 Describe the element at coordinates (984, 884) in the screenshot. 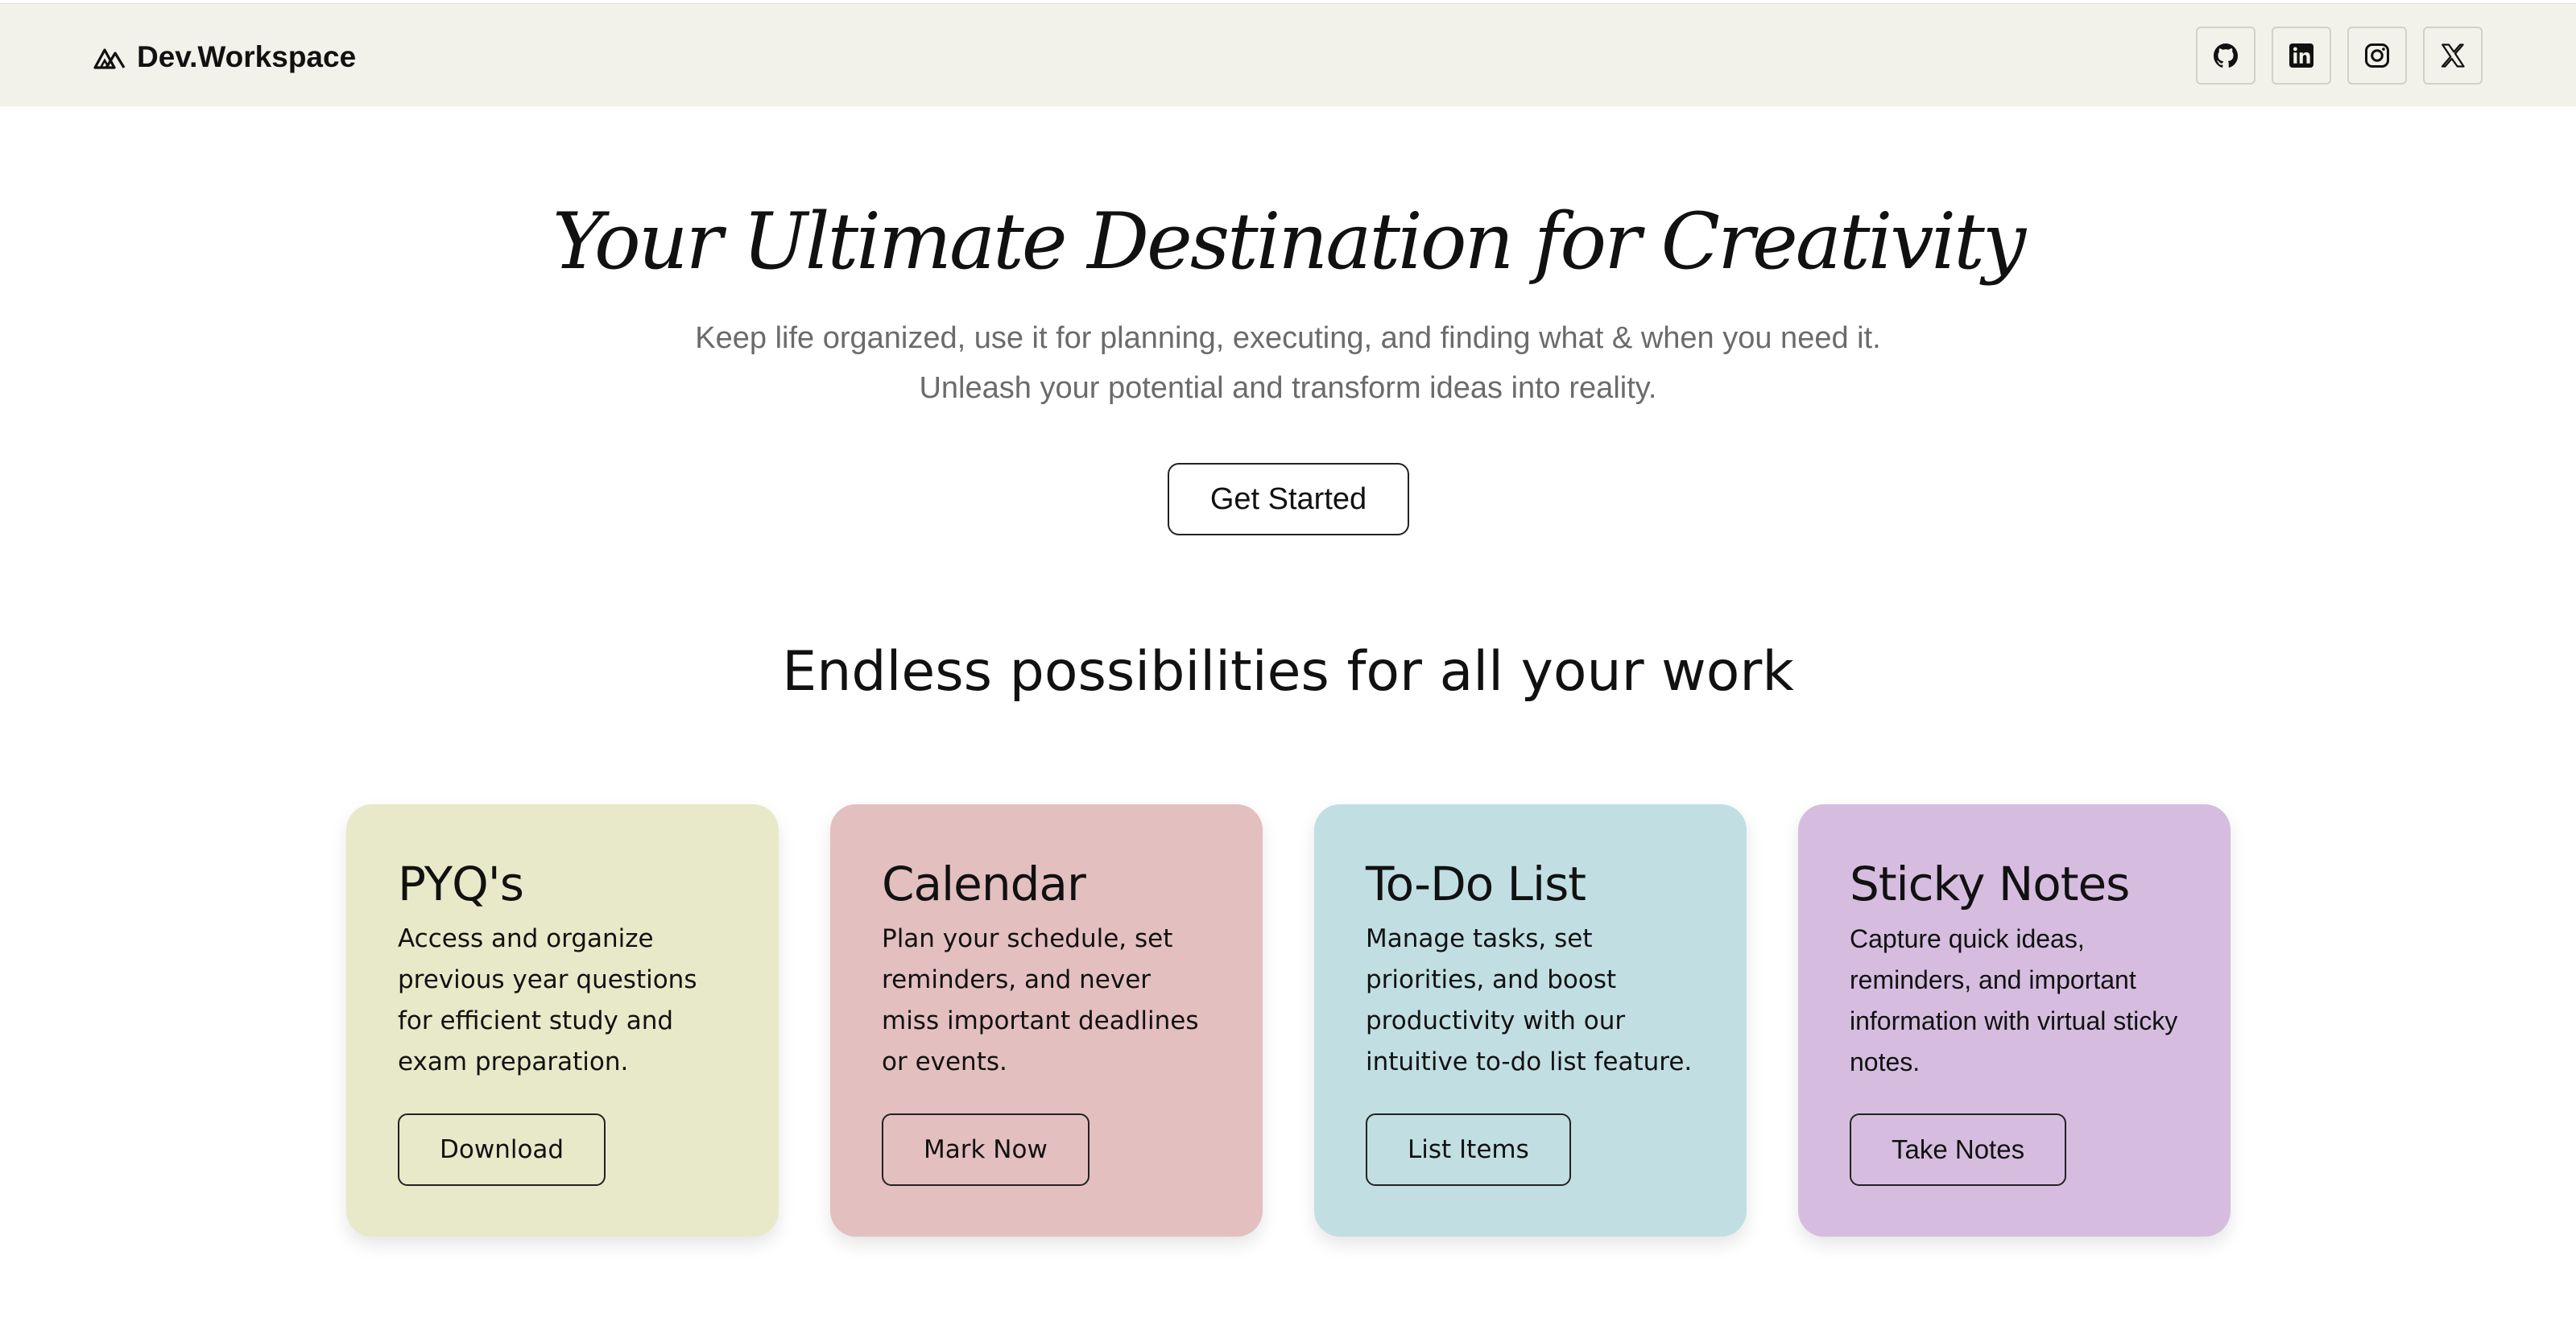

I see `card-title: Calendar` at that location.